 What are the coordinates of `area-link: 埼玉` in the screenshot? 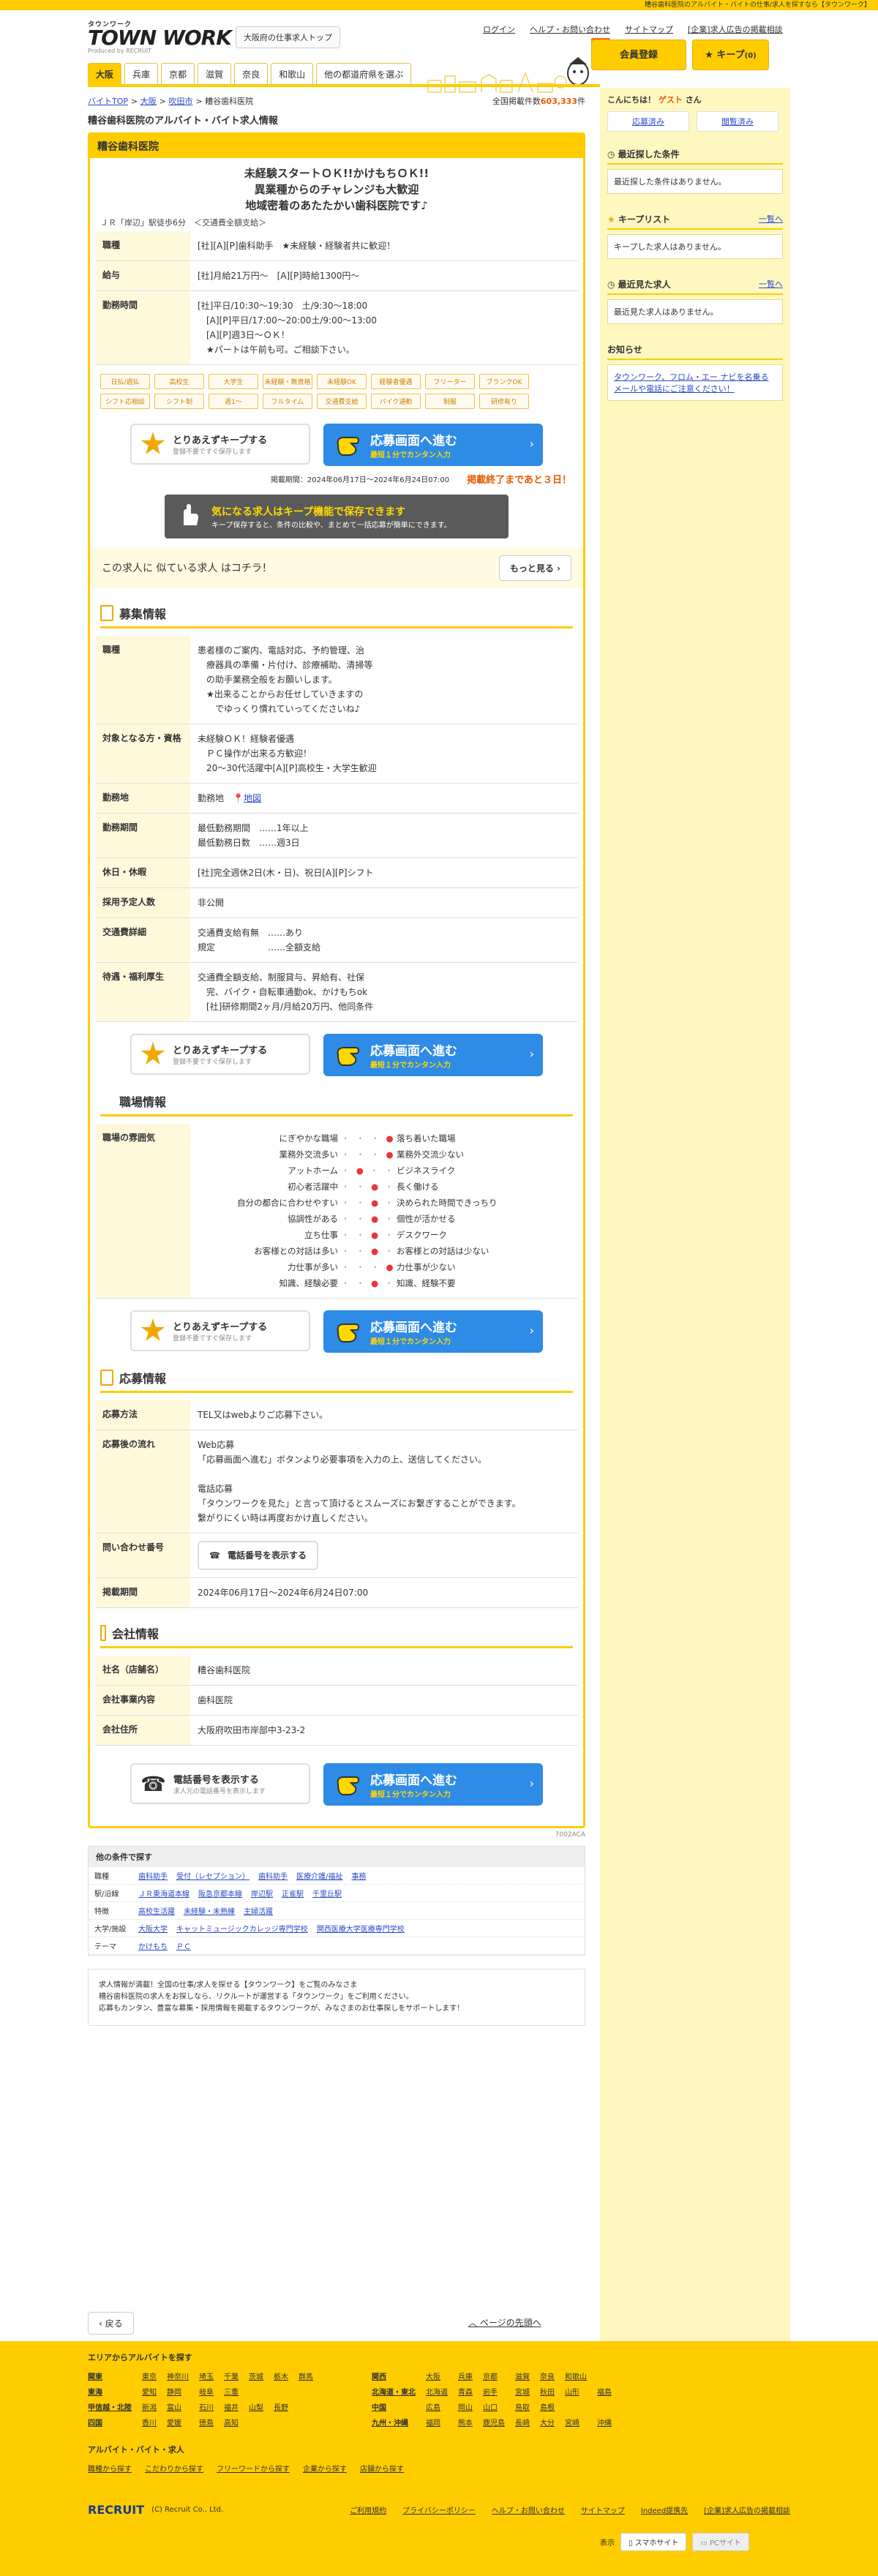 It's located at (206, 2376).